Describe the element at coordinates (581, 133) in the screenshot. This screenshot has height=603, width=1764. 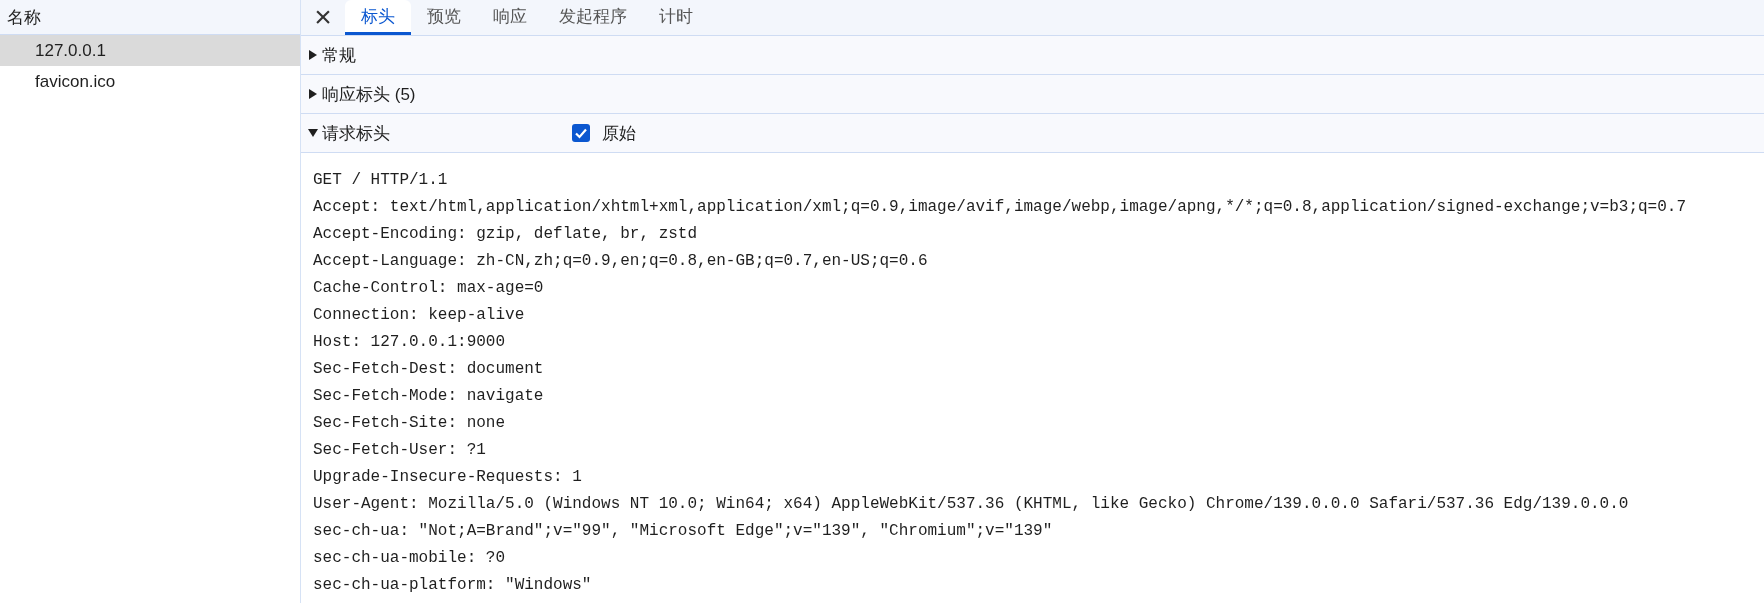
I see `checkbox` at that location.